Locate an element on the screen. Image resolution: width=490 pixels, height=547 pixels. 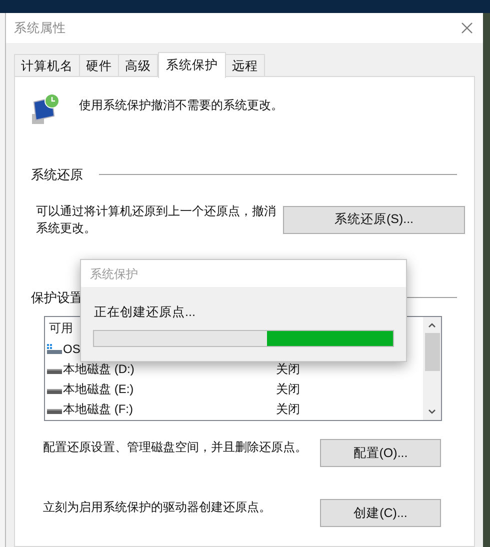
tab: 系统保护 is located at coordinates (192, 65).